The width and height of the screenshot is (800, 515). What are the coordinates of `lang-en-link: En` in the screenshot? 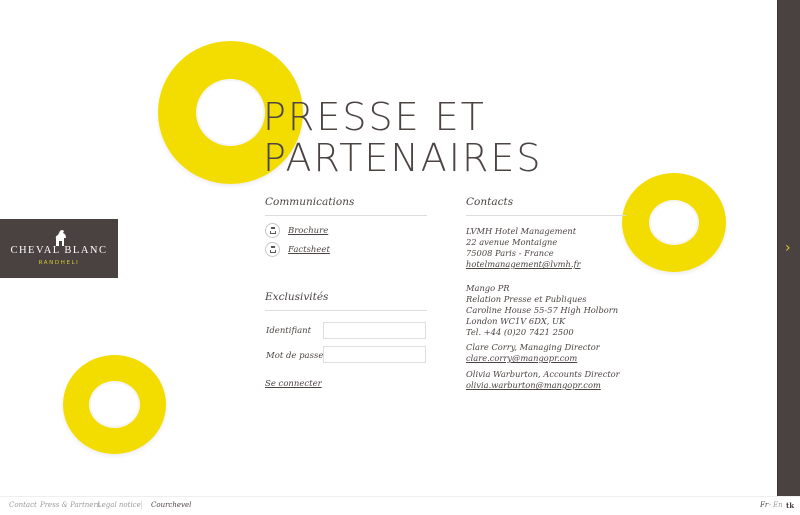 It's located at (778, 505).